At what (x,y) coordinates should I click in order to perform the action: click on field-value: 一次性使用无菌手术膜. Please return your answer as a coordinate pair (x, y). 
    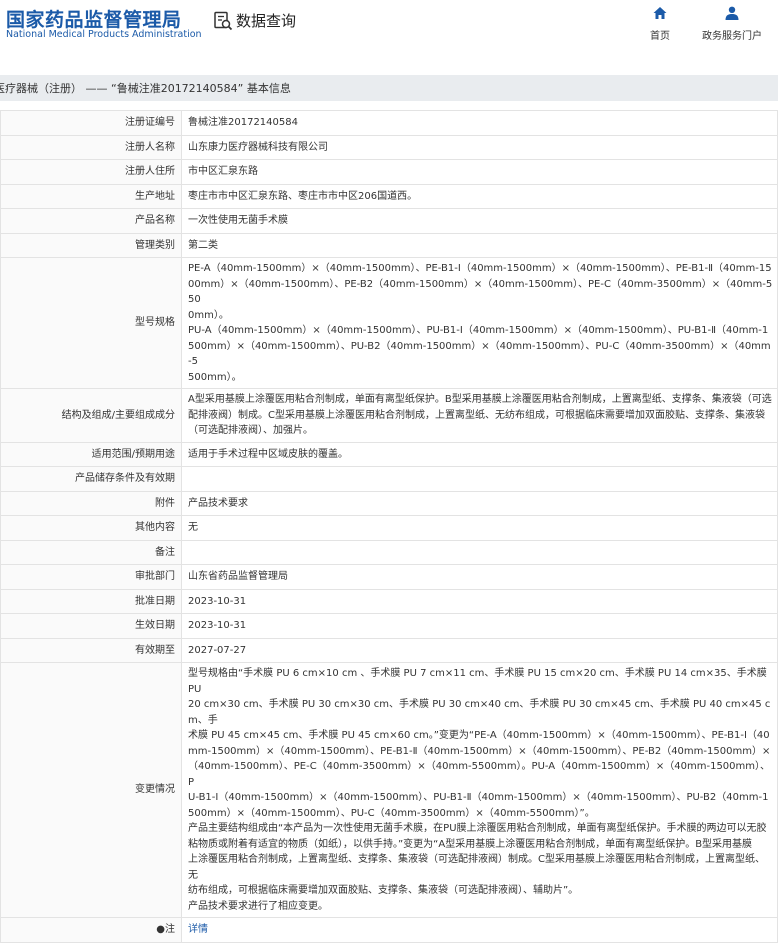
    Looking at the image, I should click on (479, 221).